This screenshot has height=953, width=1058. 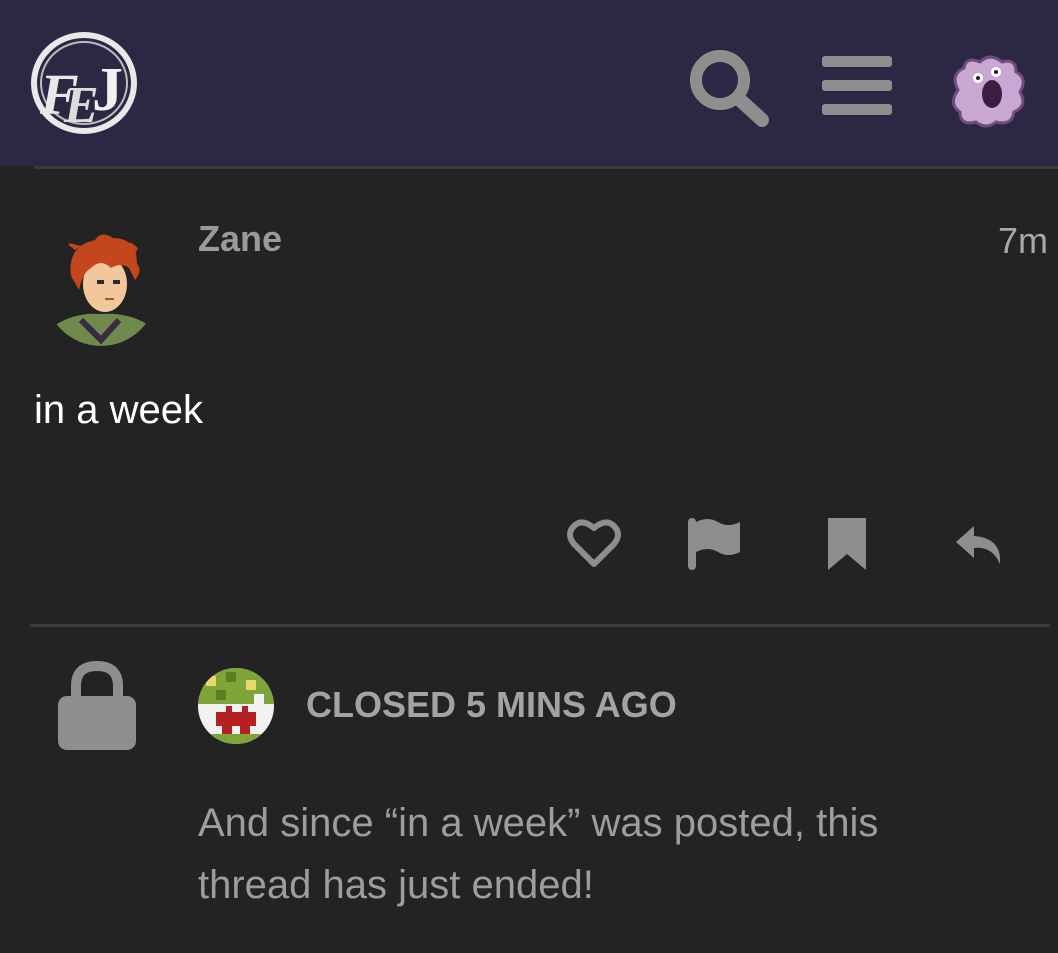 I want to click on post-author-avatar, so click(x=101, y=290).